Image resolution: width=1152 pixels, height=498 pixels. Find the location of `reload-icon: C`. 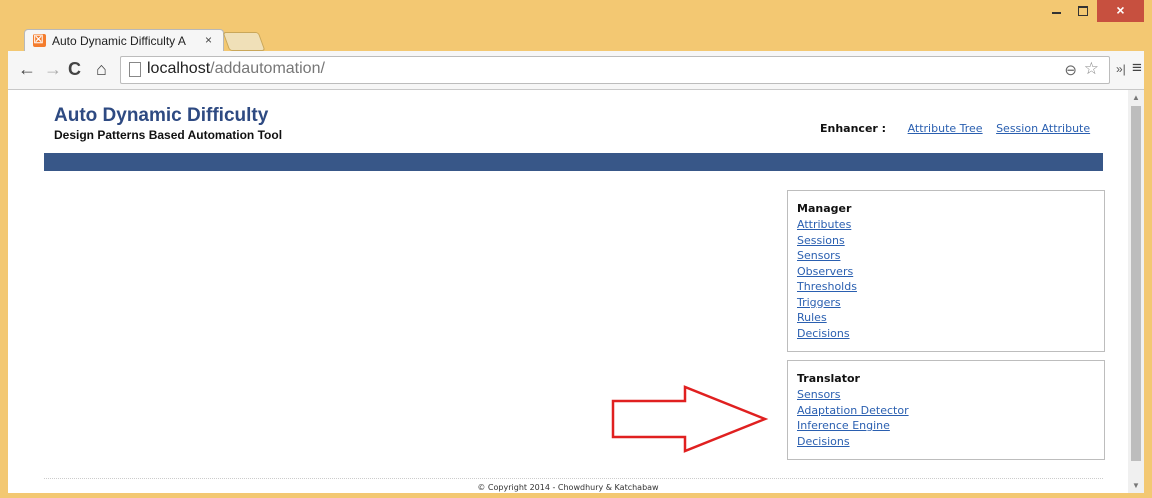

reload-icon: C is located at coordinates (74, 69).